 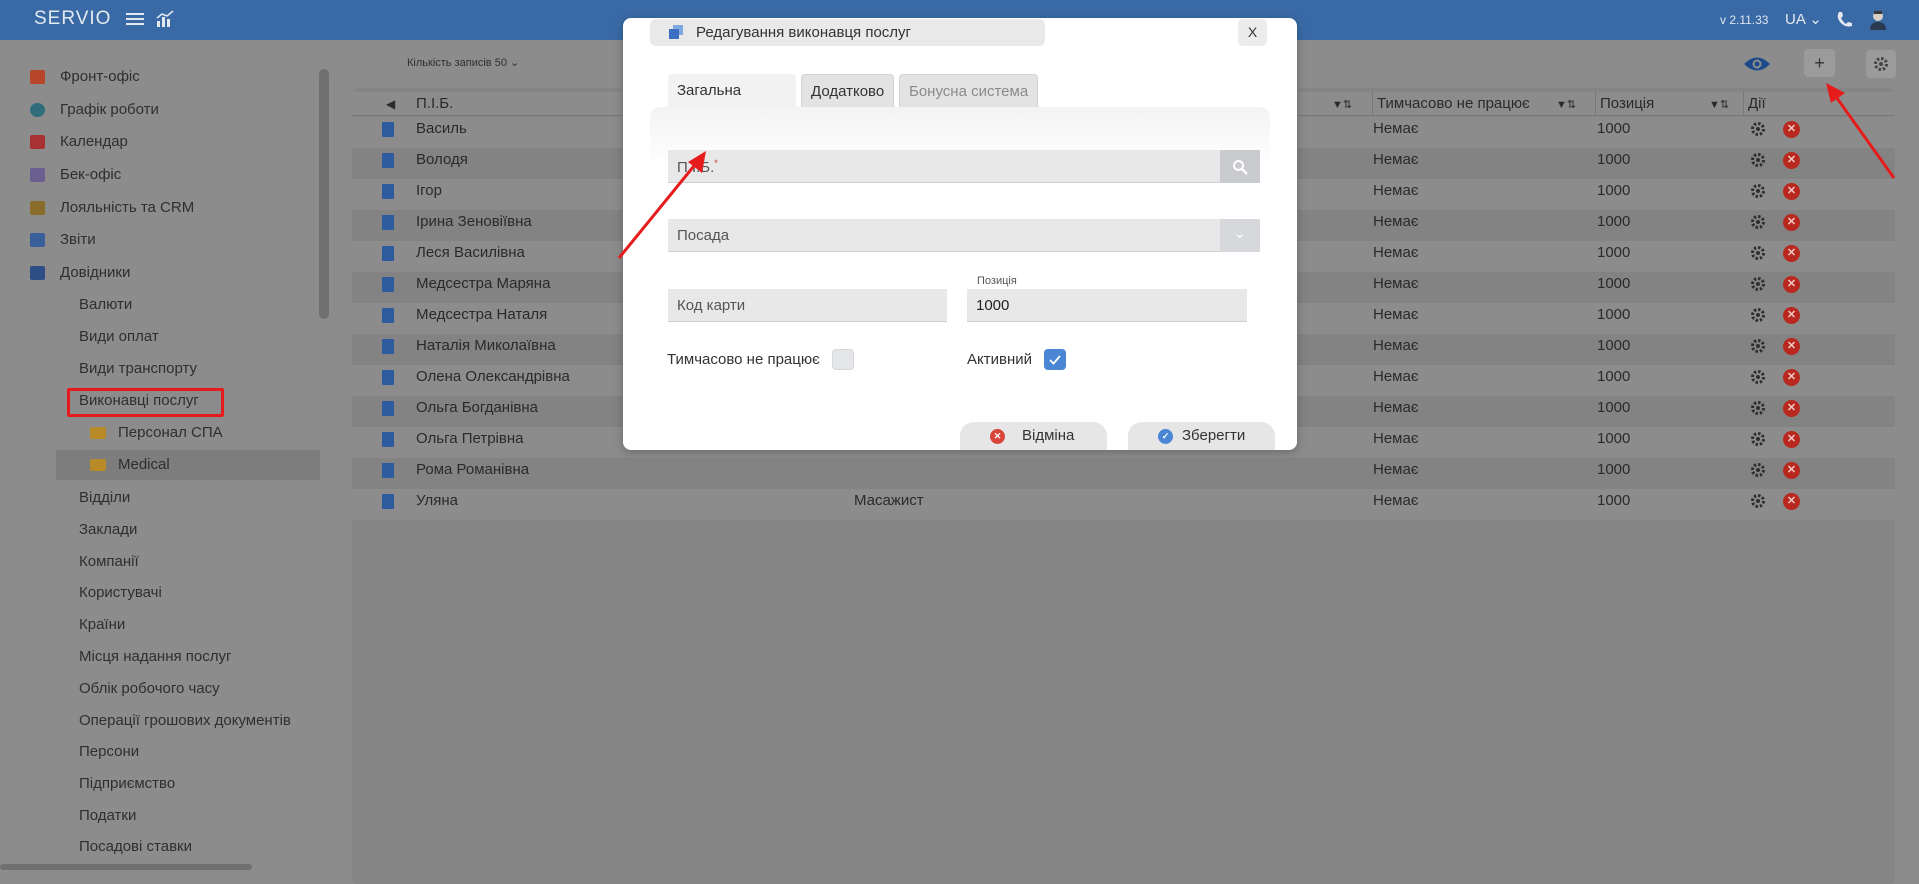 I want to click on stats-icon, so click(x=165, y=19).